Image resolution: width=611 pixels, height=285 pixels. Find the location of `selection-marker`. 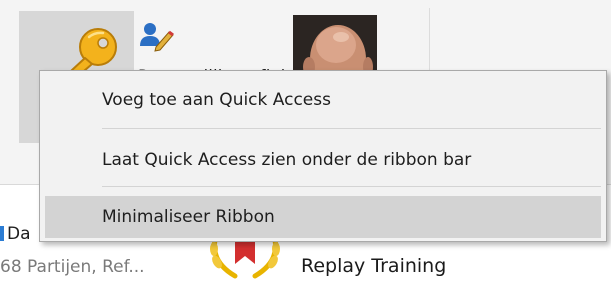

selection-marker is located at coordinates (2, 233).